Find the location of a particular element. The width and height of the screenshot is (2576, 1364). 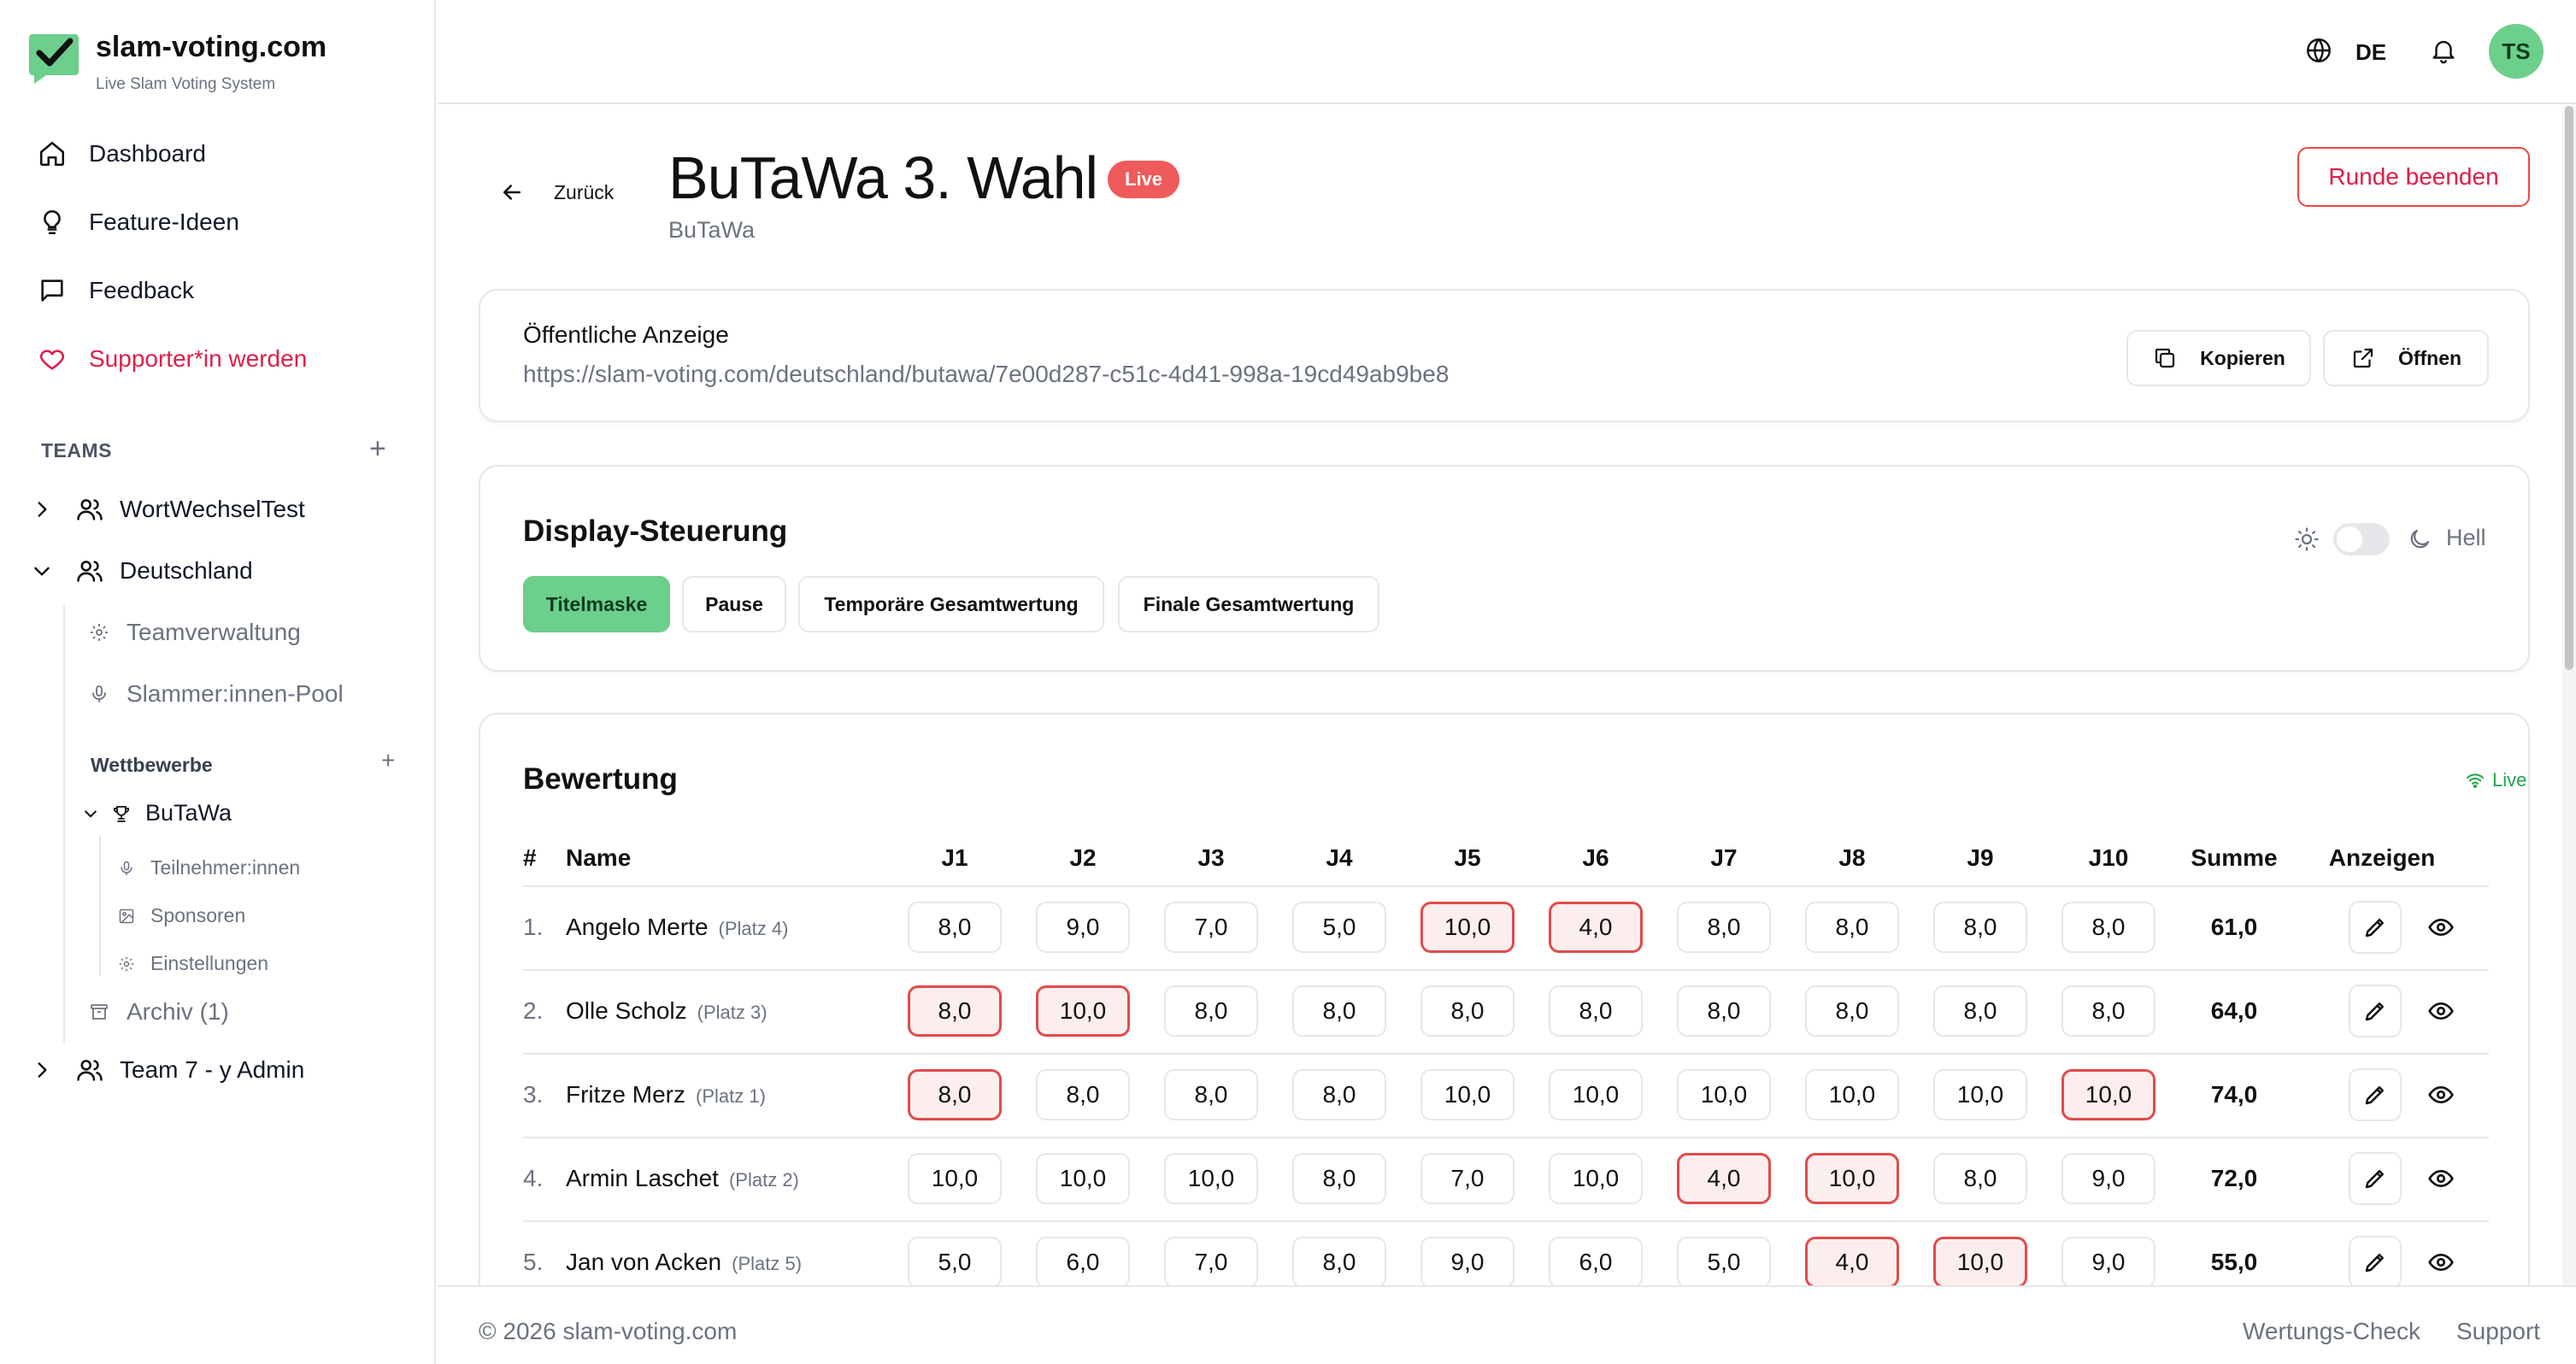

language-selector: DE is located at coordinates (2370, 53).